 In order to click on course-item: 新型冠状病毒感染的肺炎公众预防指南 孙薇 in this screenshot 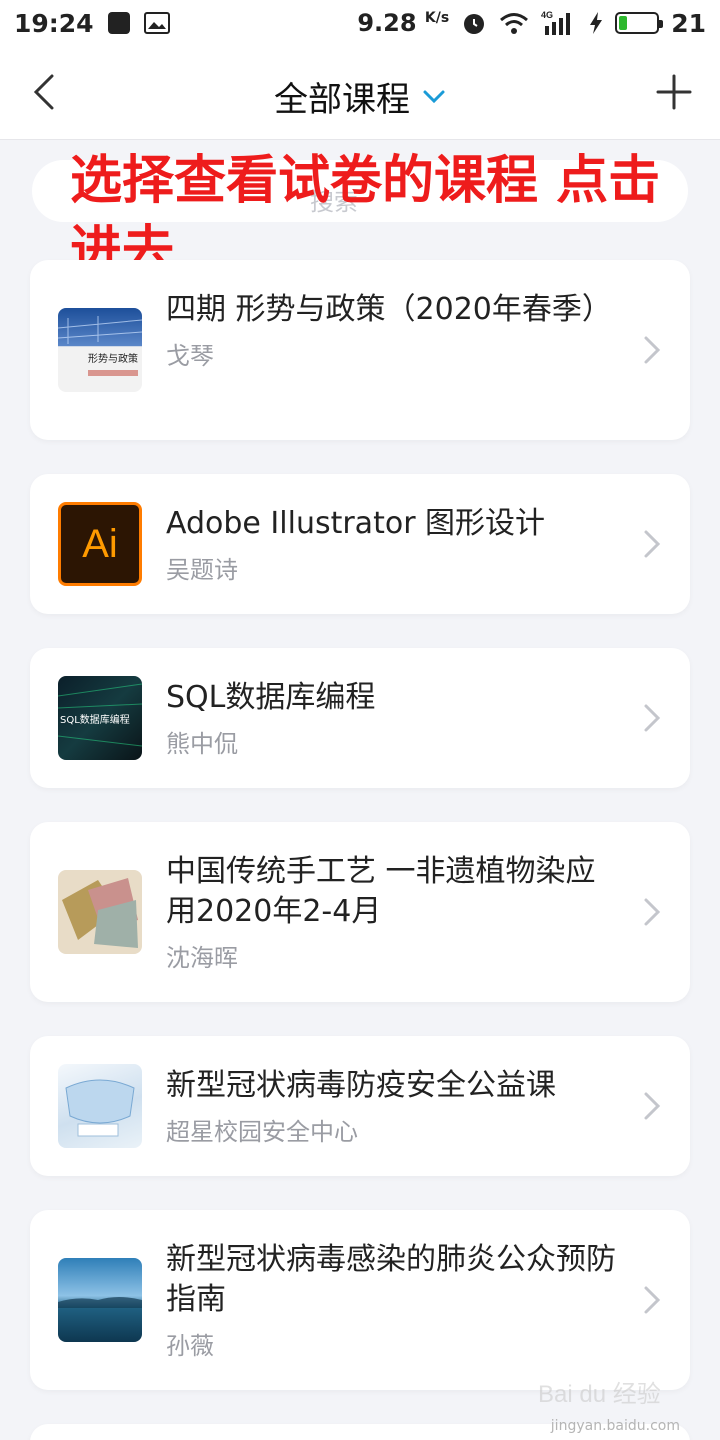, I will do `click(360, 1300)`.